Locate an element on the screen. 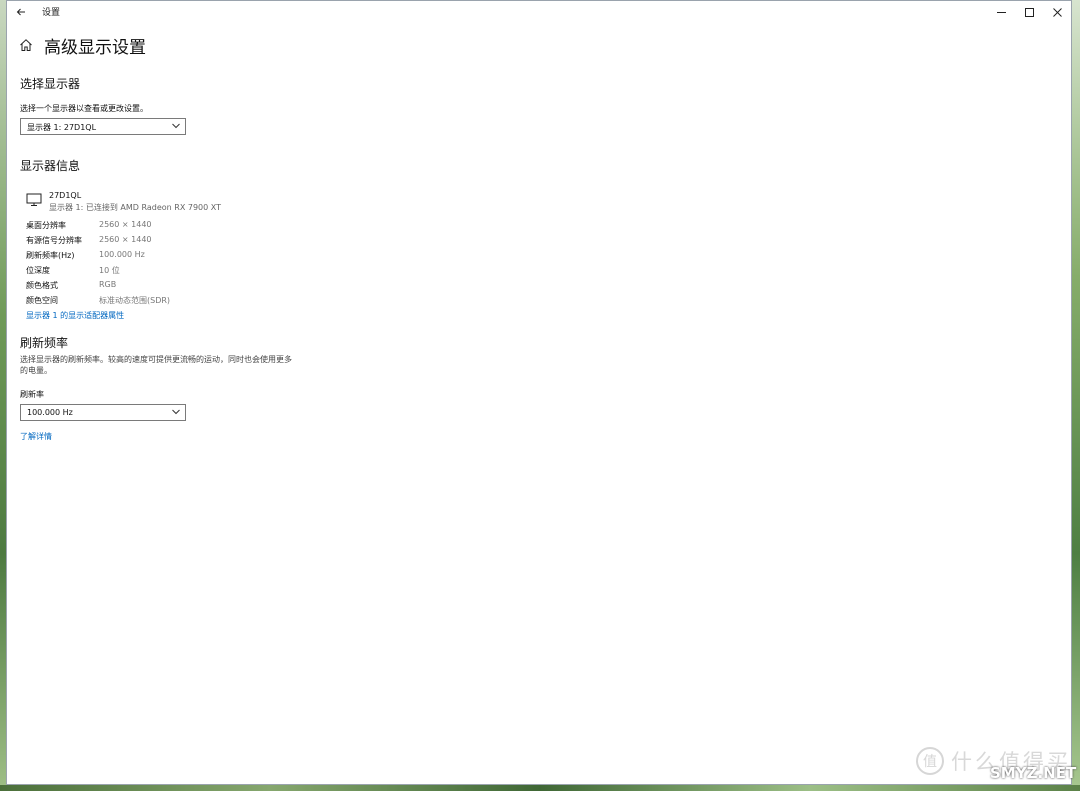 This screenshot has width=1080, height=791. minimize-button is located at coordinates (1001, 12).